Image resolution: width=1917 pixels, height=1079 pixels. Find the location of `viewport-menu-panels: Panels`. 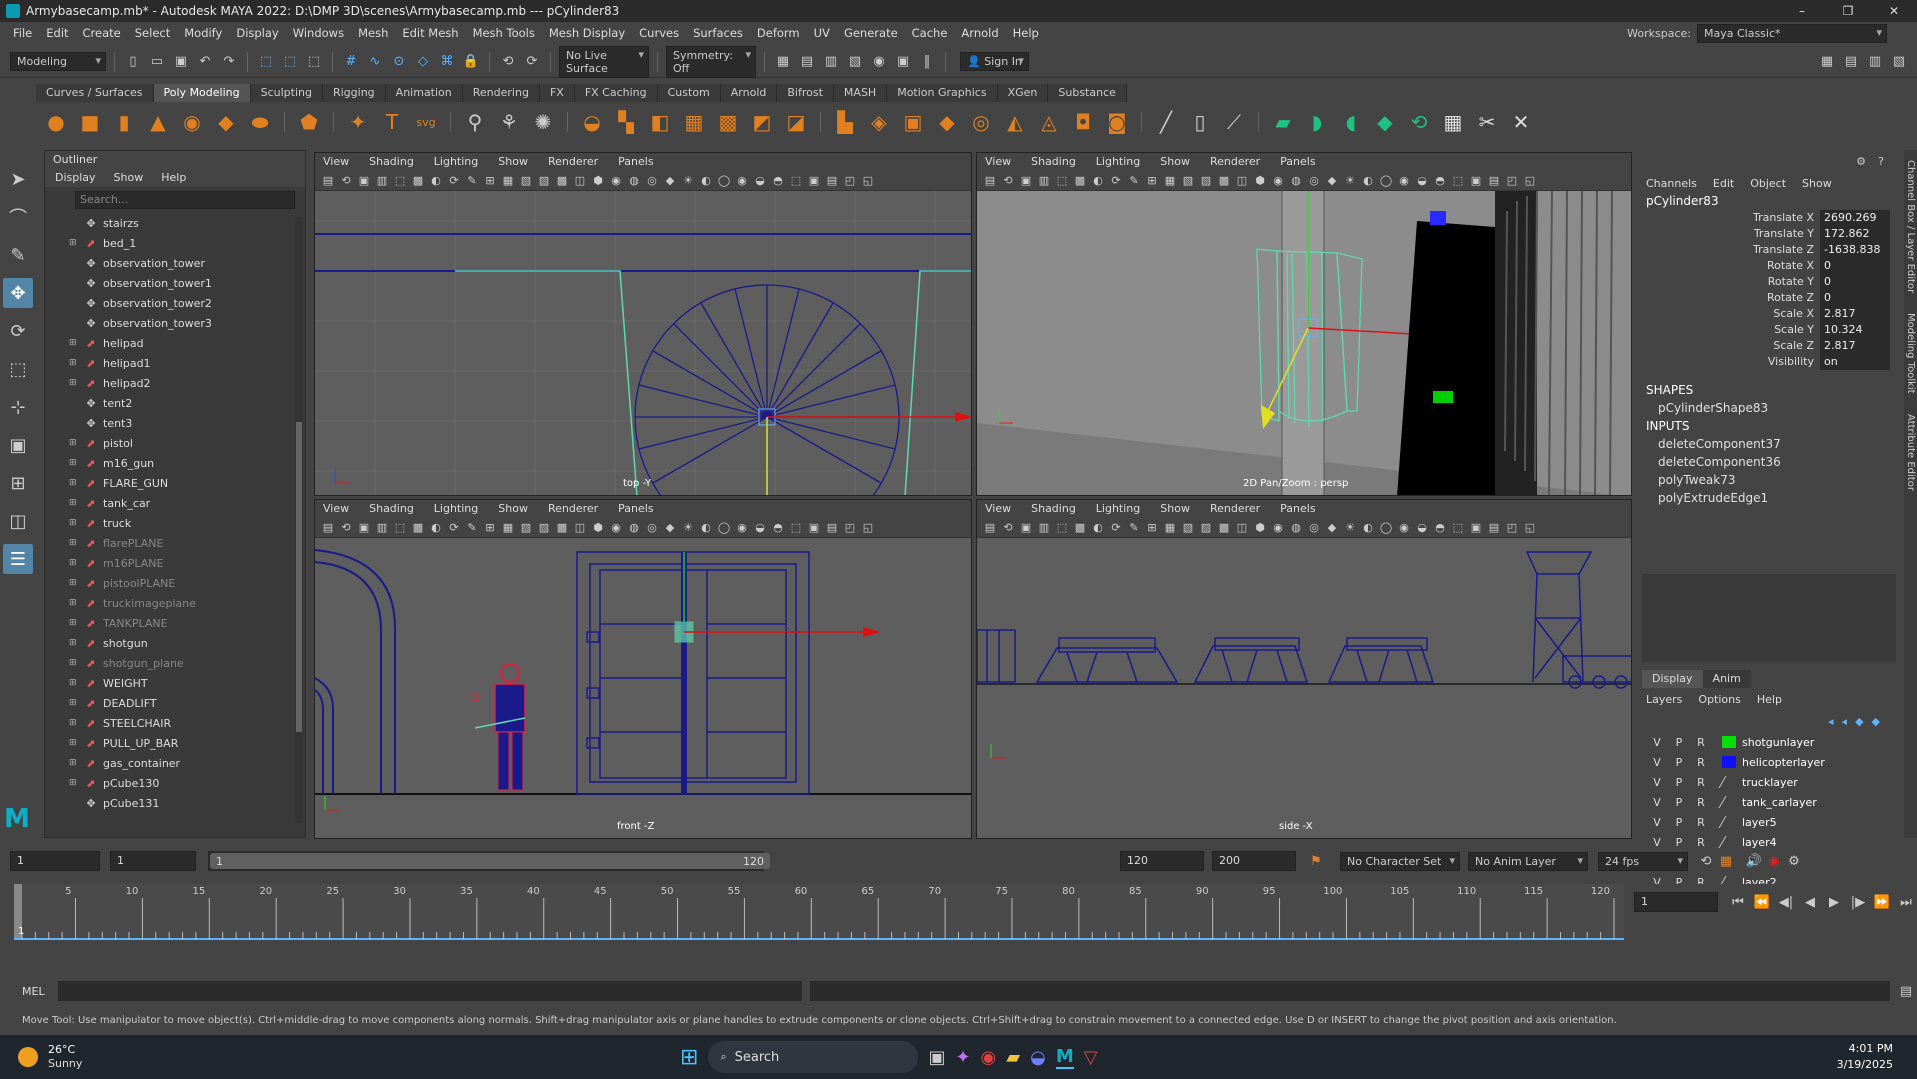

viewport-menu-panels: Panels is located at coordinates (1297, 509).